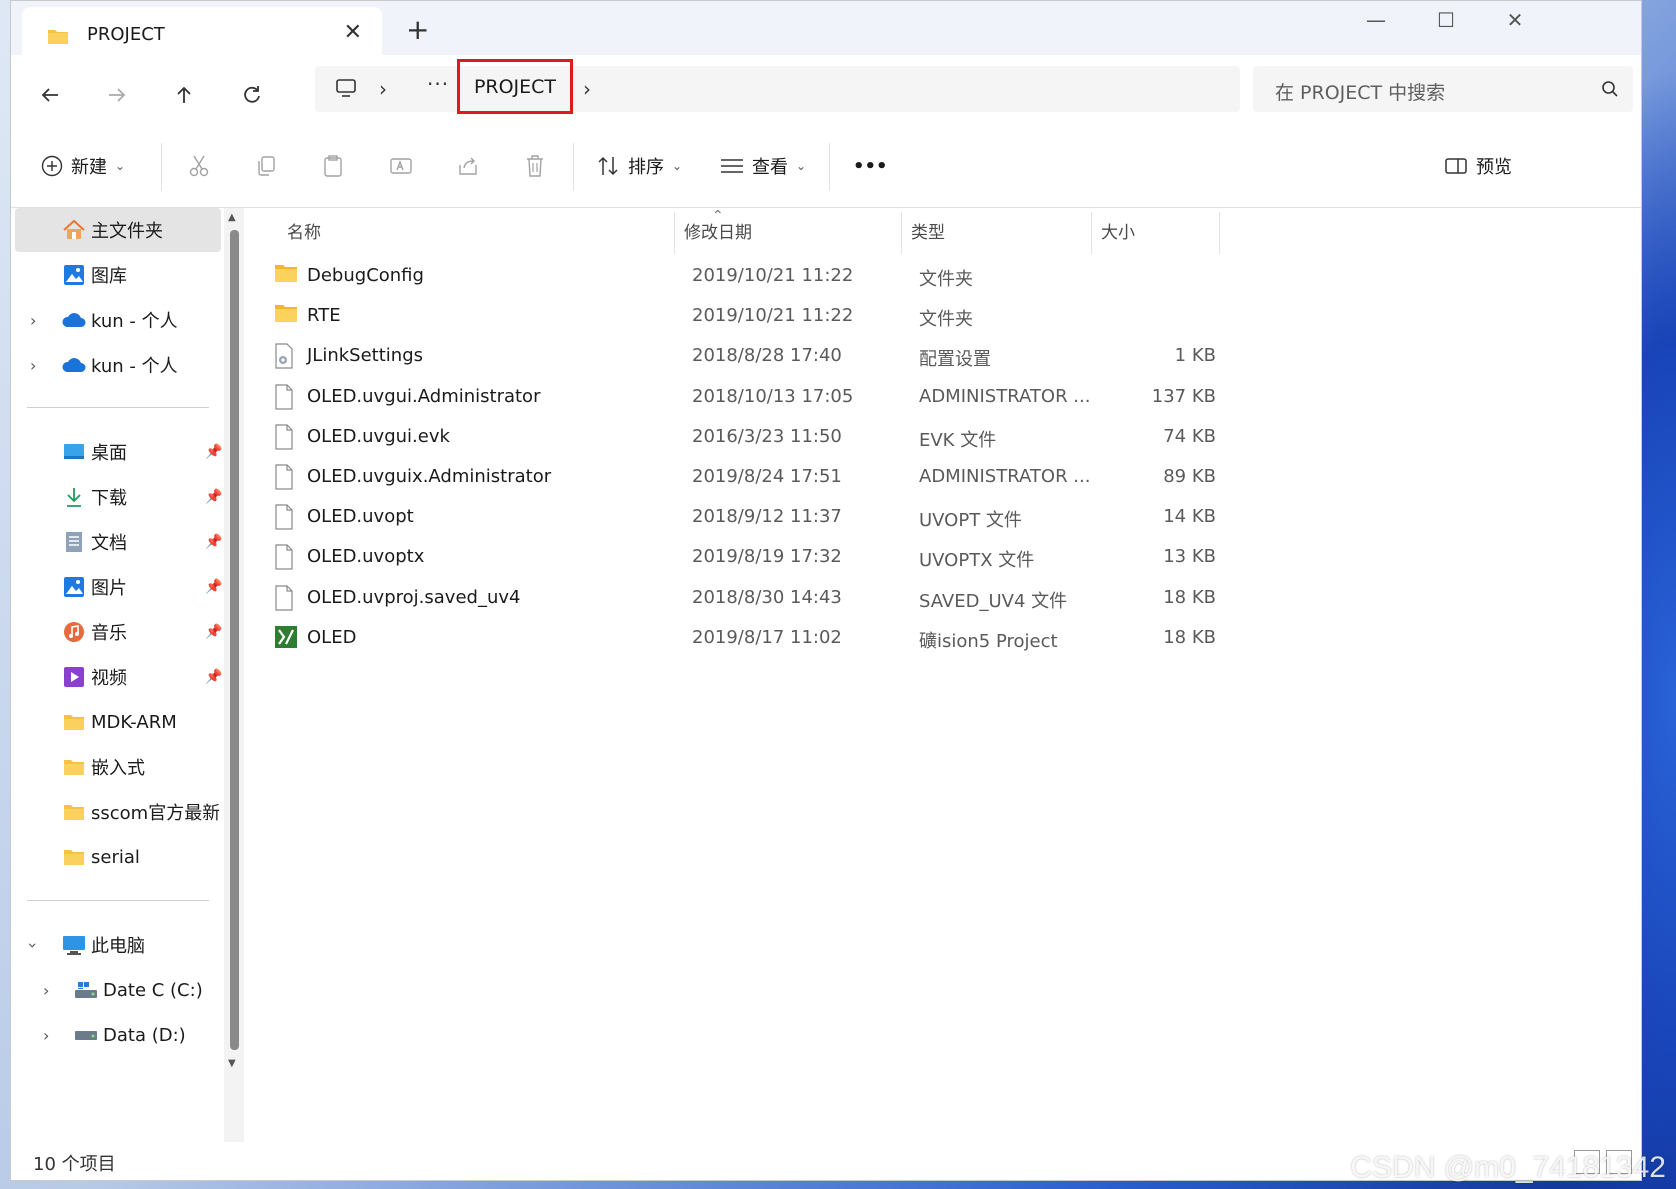 The height and width of the screenshot is (1189, 1676). Describe the element at coordinates (870, 166) in the screenshot. I see `more-options-button: •••` at that location.